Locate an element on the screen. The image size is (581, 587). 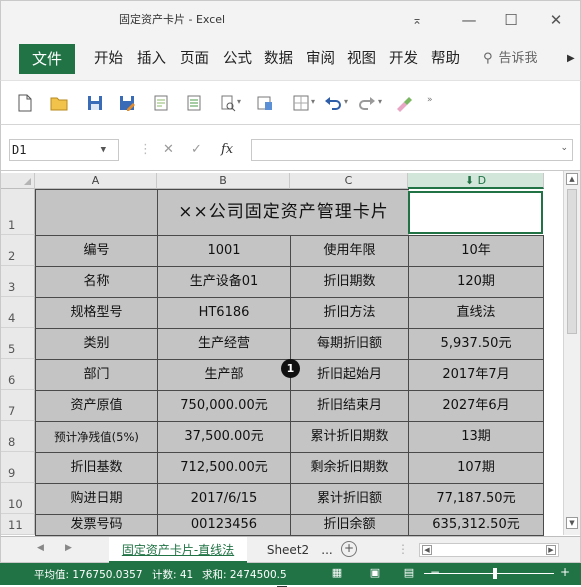
data-cell: 折旧基数 is located at coordinates (96, 468).